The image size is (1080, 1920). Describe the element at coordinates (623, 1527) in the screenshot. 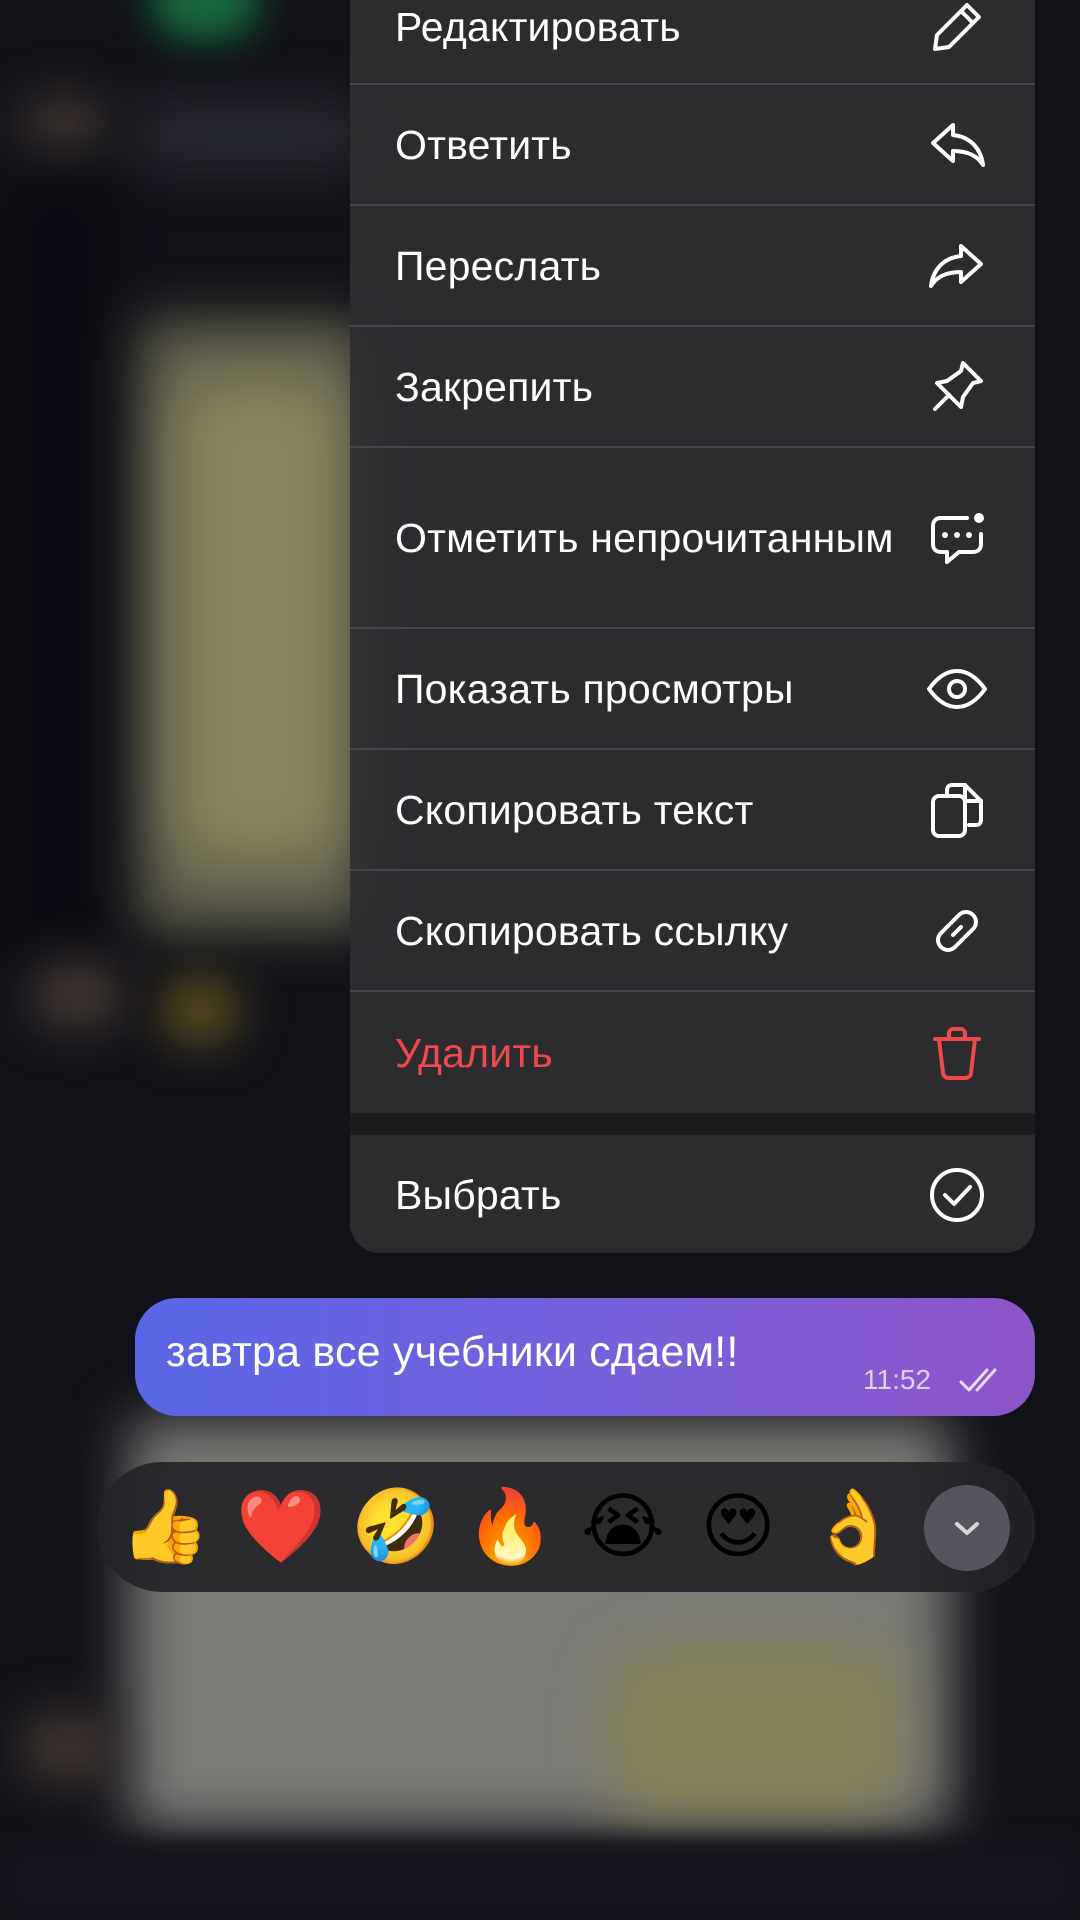

I see `reaction-crying: 😭` at that location.